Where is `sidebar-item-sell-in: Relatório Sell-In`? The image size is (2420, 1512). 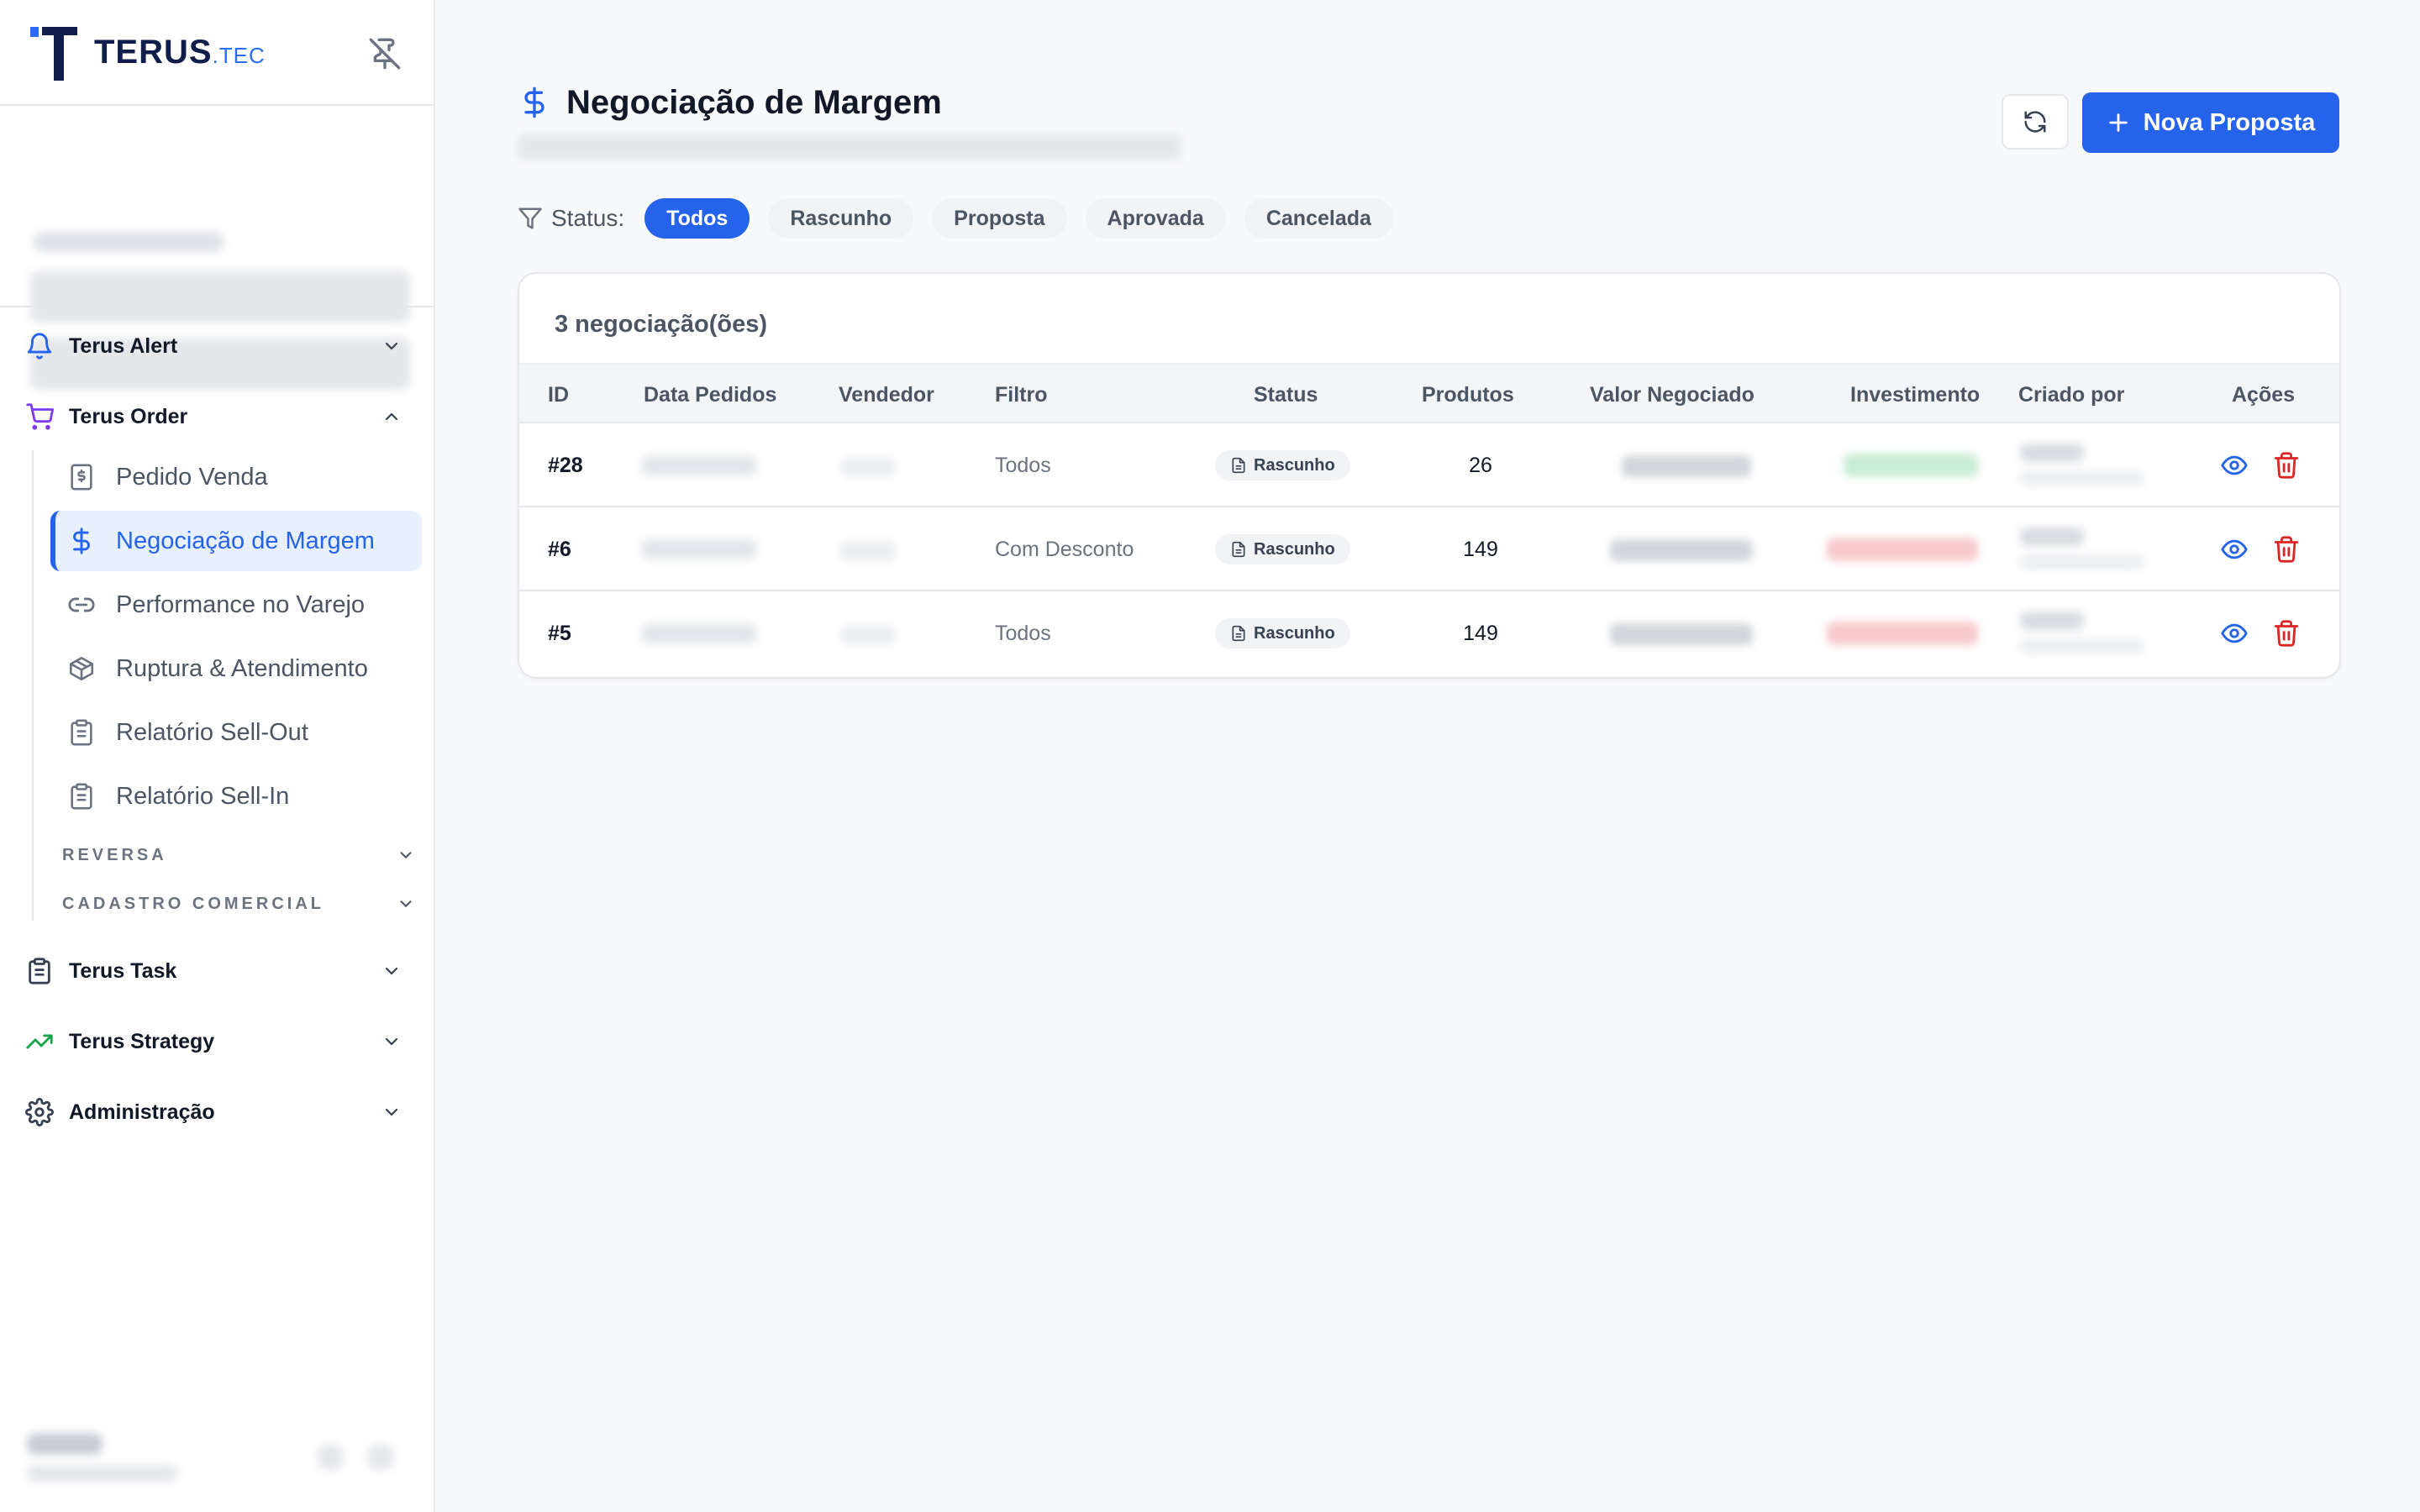 sidebar-item-sell-in: Relatório Sell-In is located at coordinates (236, 796).